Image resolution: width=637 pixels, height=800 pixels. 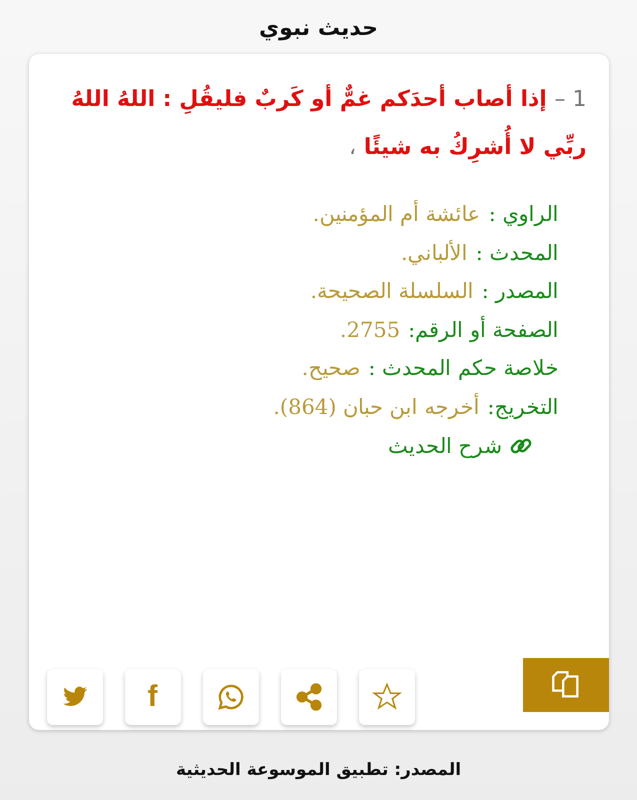 I want to click on explanation-link: شرح الحديث, so click(x=460, y=446).